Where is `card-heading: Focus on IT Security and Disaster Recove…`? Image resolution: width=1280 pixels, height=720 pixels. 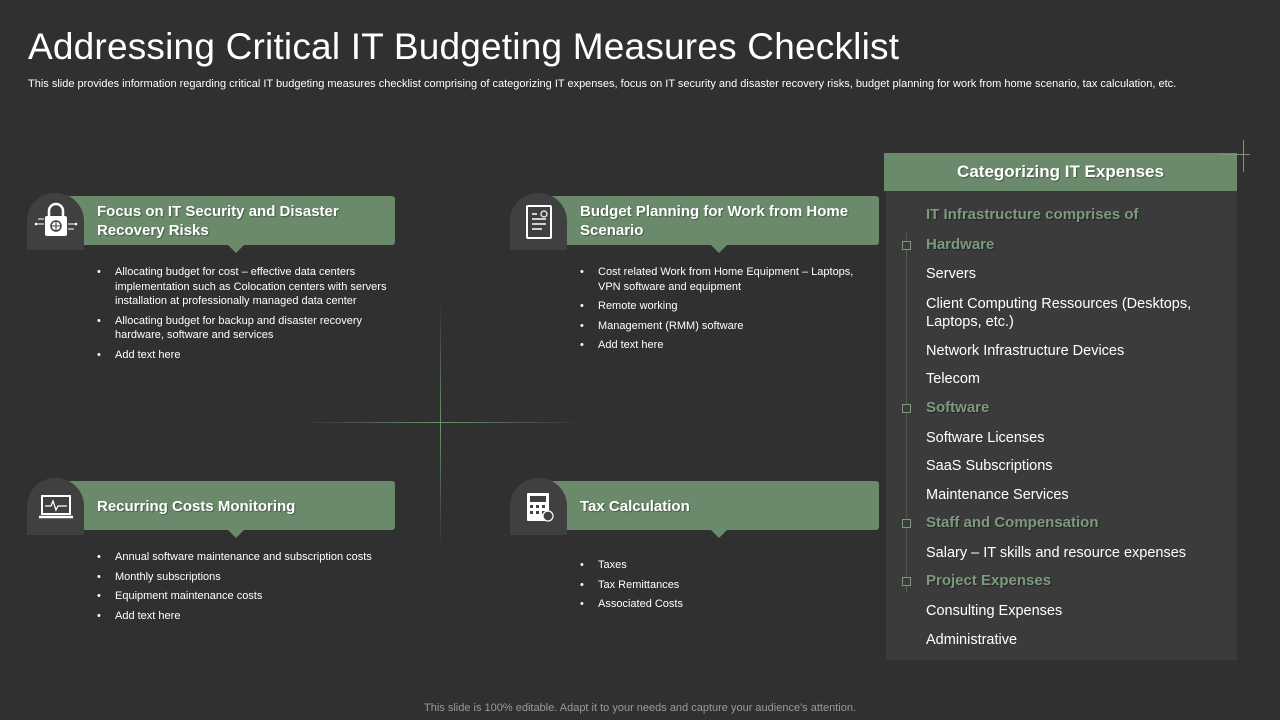
card-heading: Focus on IT Security and Disaster Recove… is located at coordinates (218, 221).